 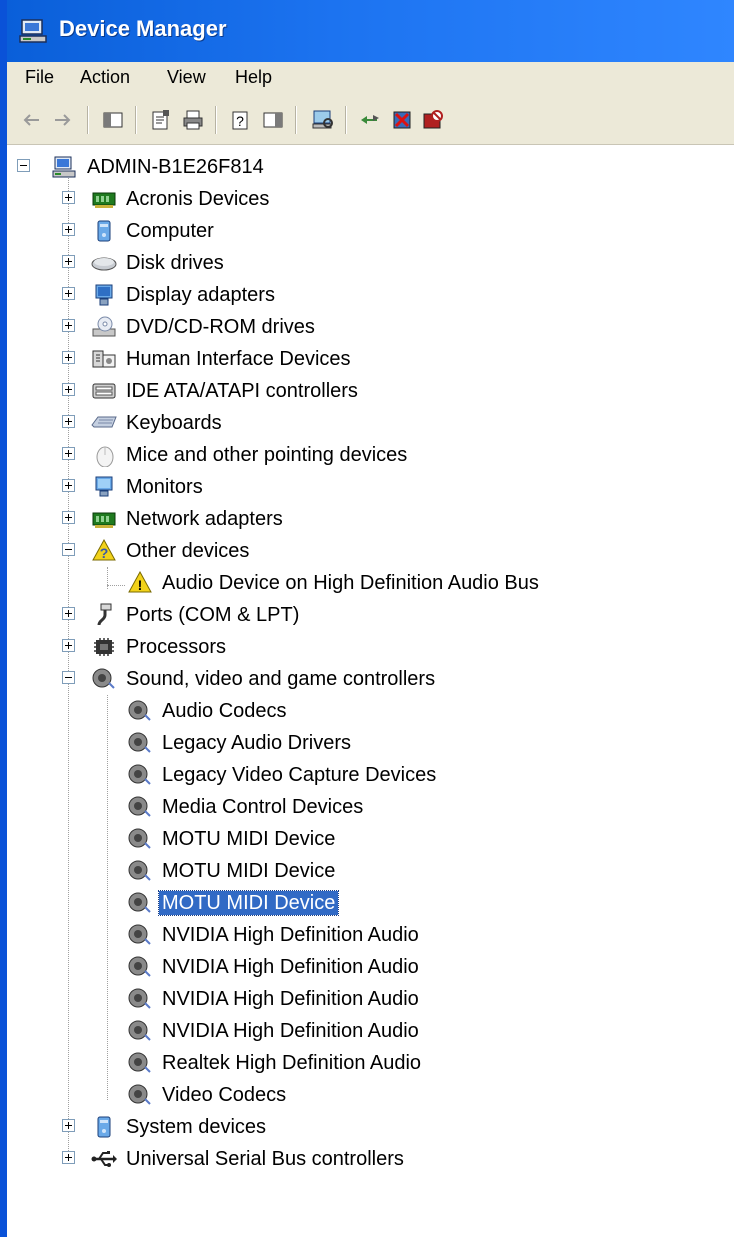 I want to click on tree-item-audio-codecs: Audio Codecs, so click(x=367, y=711).